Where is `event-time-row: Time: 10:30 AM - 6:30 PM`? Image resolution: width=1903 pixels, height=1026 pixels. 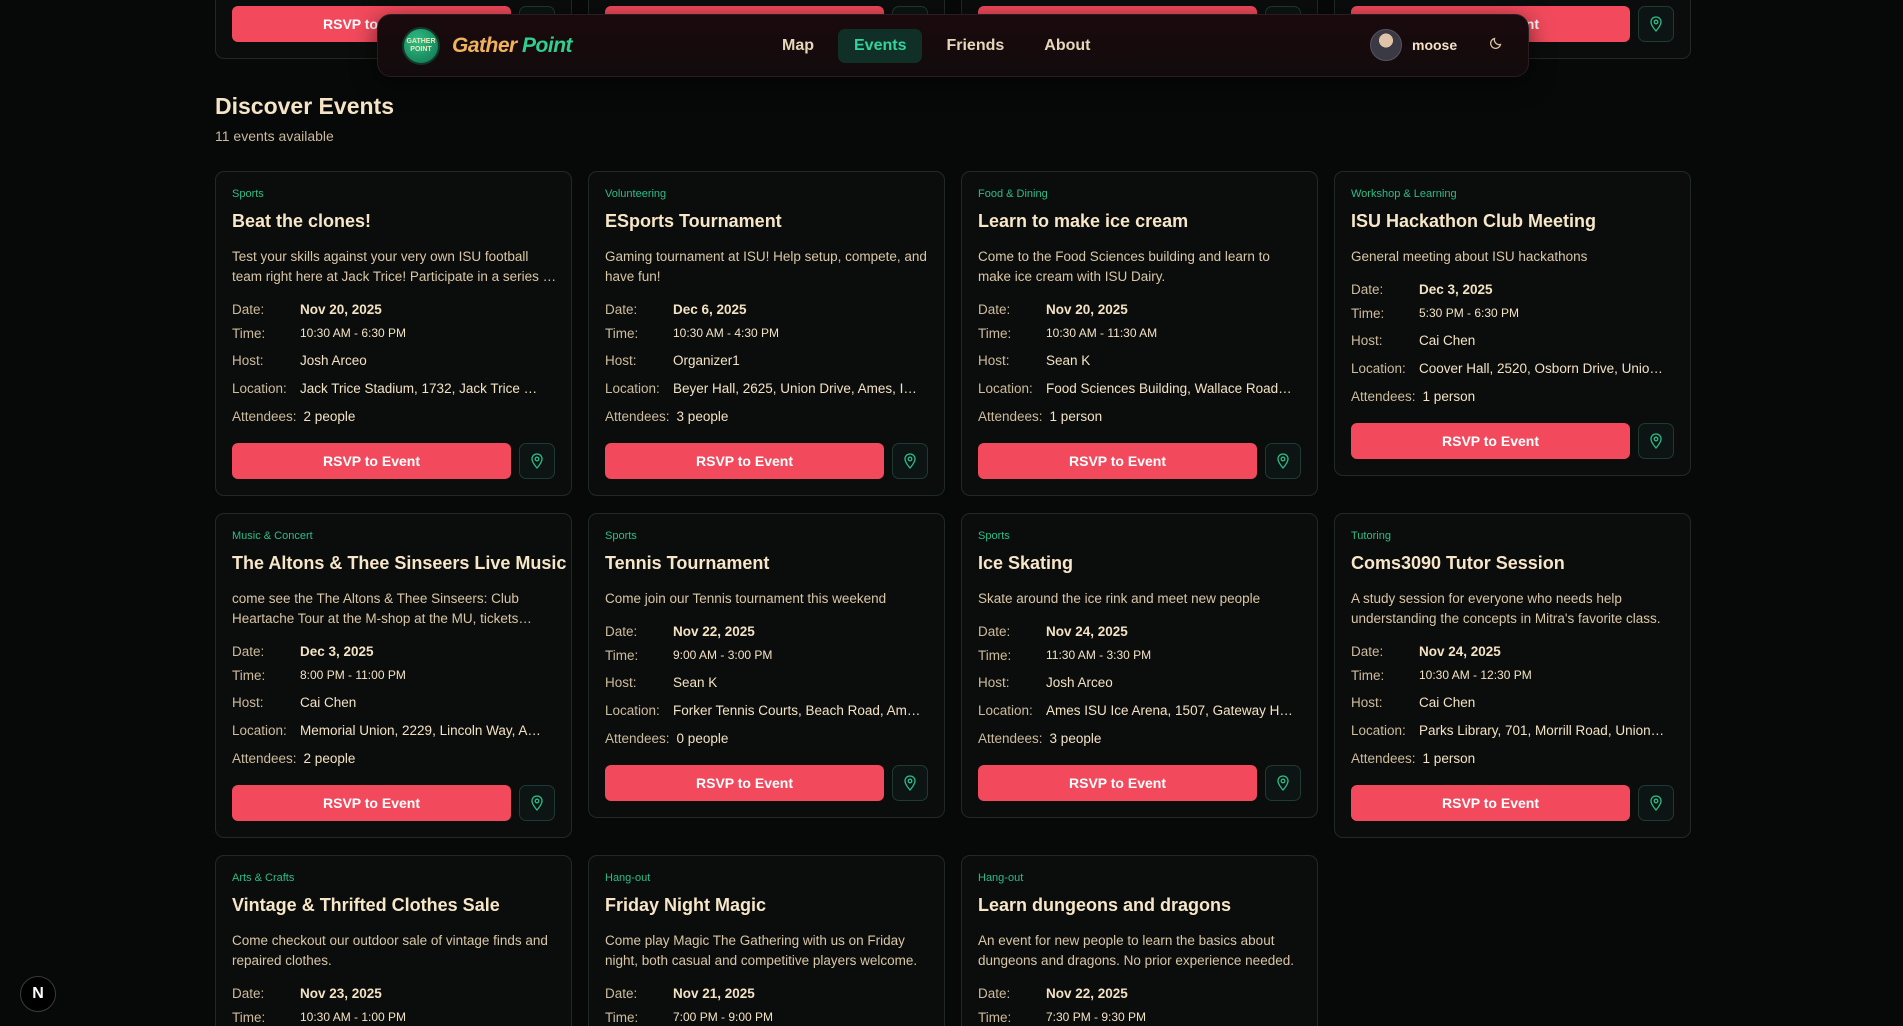
event-time-row: Time: 10:30 AM - 6:30 PM is located at coordinates (319, 333).